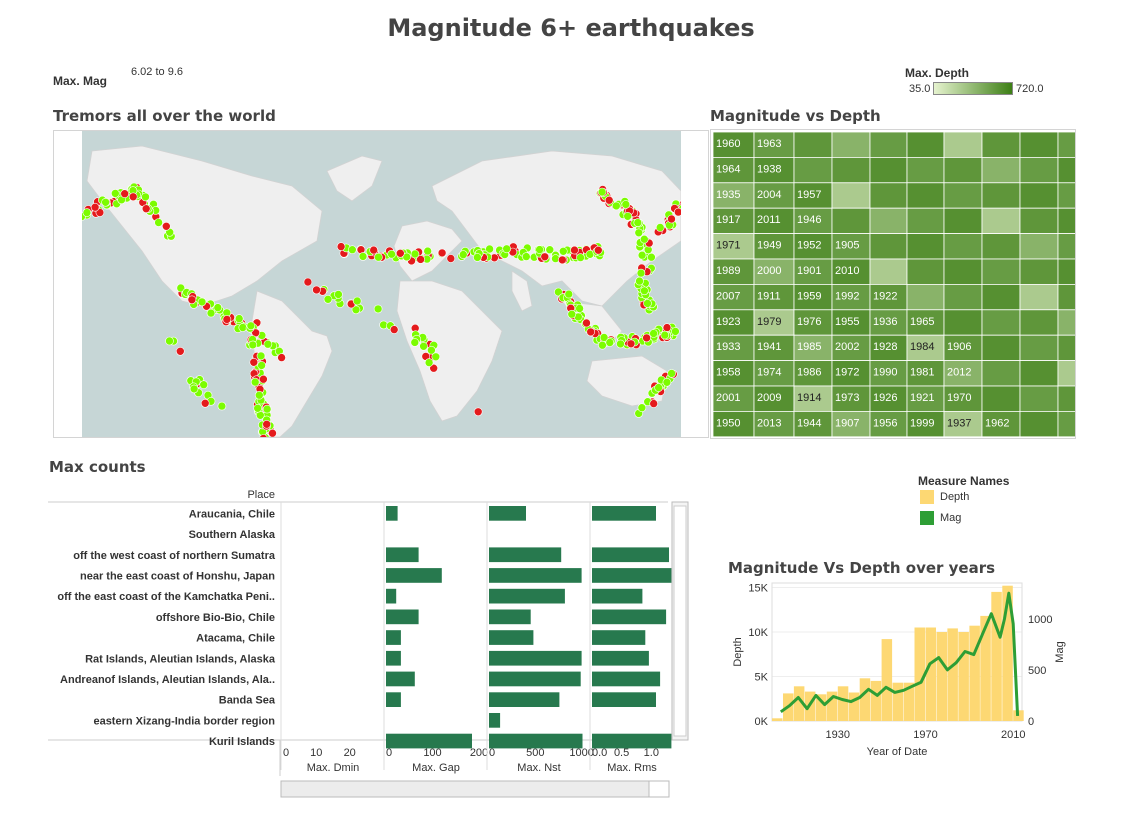  What do you see at coordinates (475, 789) in the screenshot?
I see `h-scrollbar` at bounding box center [475, 789].